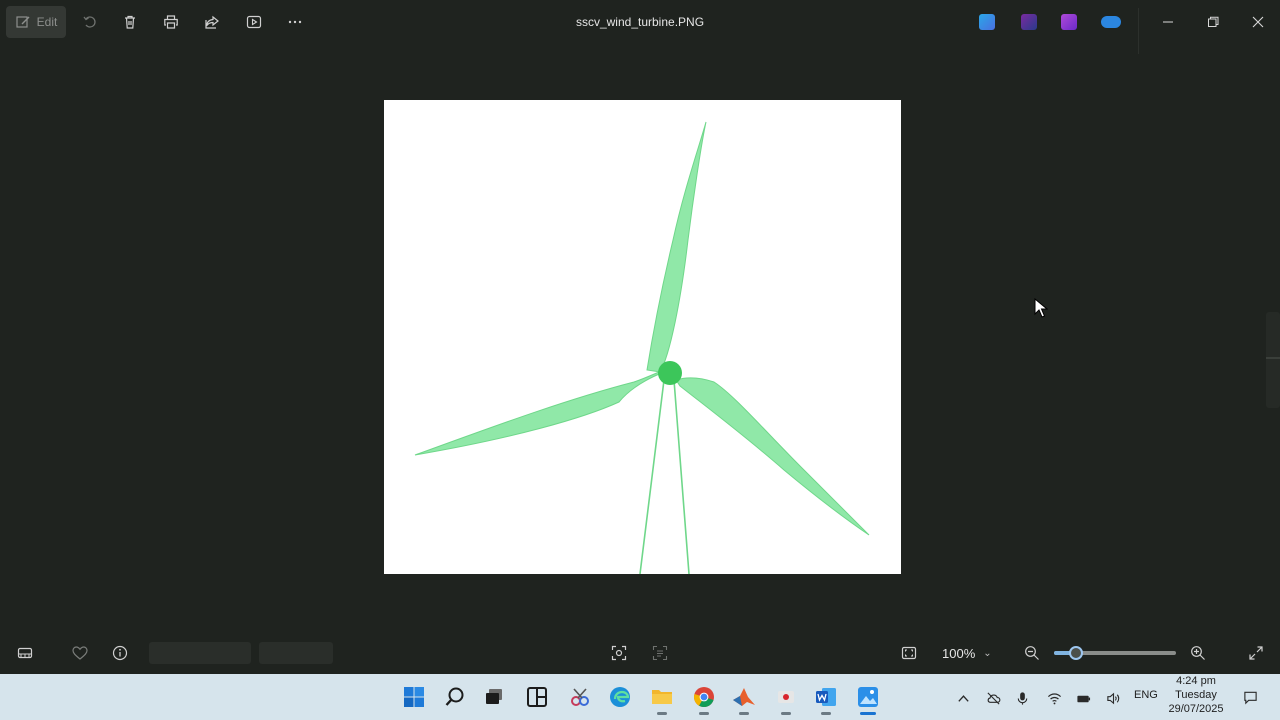  Describe the element at coordinates (772, 456) in the screenshot. I see `turbine-blade-right` at that location.